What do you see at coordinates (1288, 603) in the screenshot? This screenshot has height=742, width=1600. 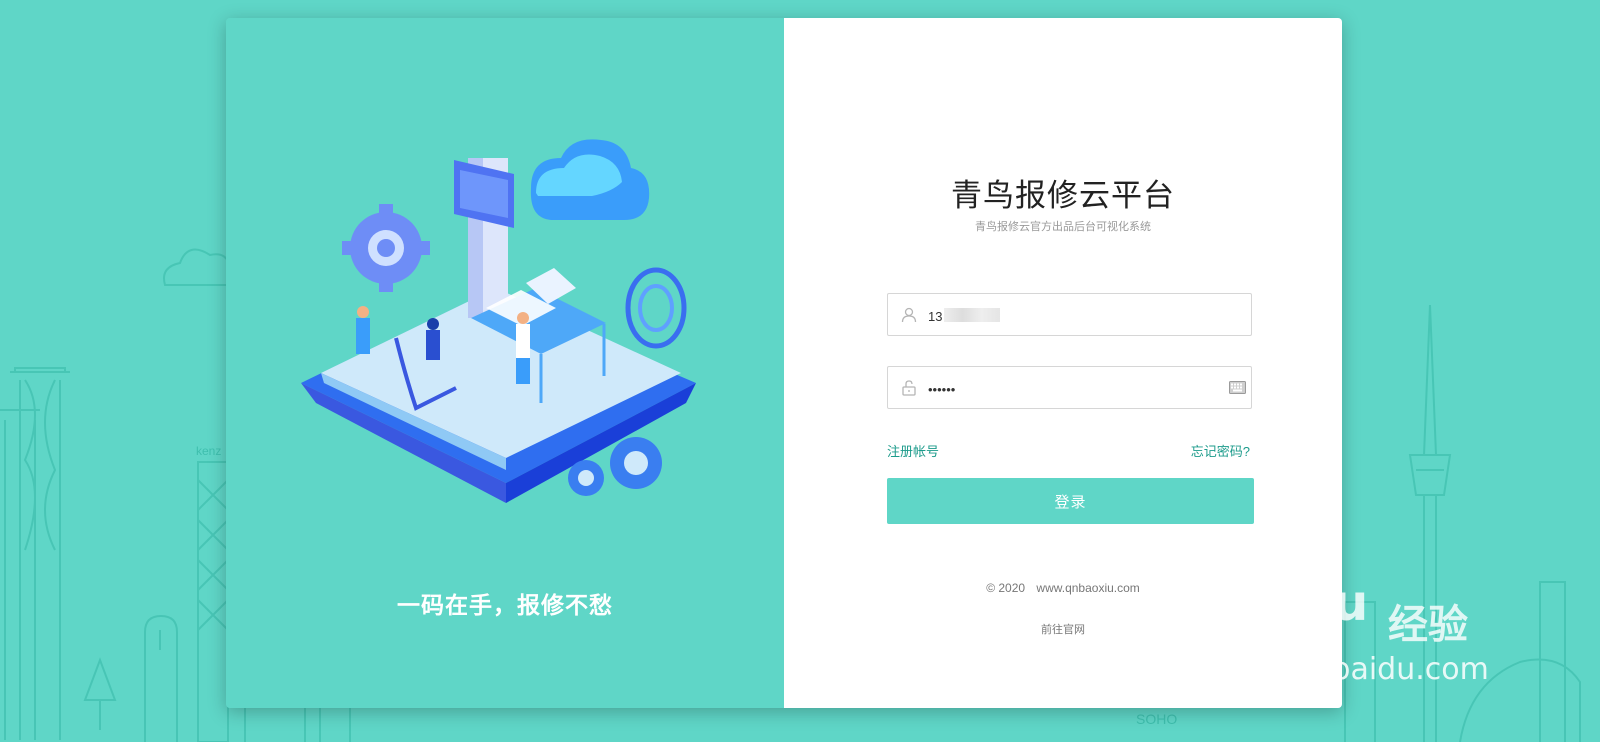 I see `watermark-logo: Baidu` at bounding box center [1288, 603].